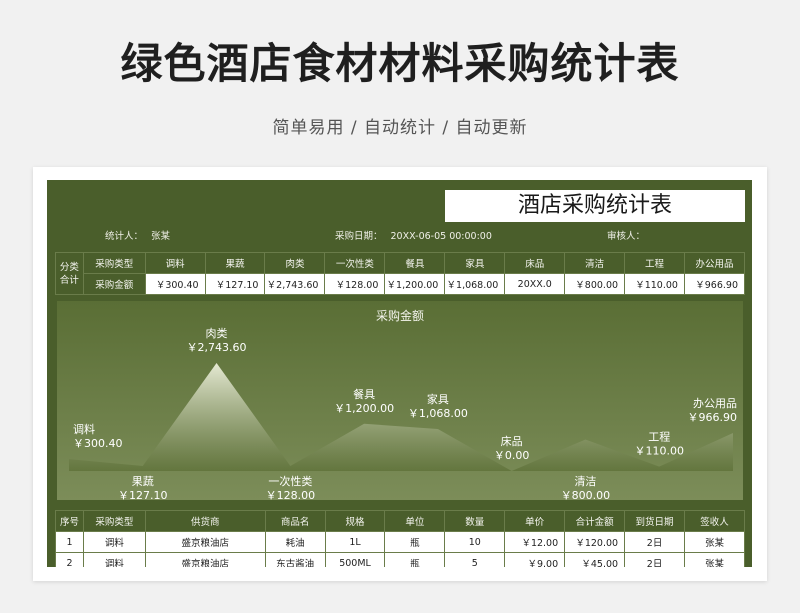 This screenshot has width=800, height=613. What do you see at coordinates (69, 559) in the screenshot?
I see `table-cell: 2` at bounding box center [69, 559].